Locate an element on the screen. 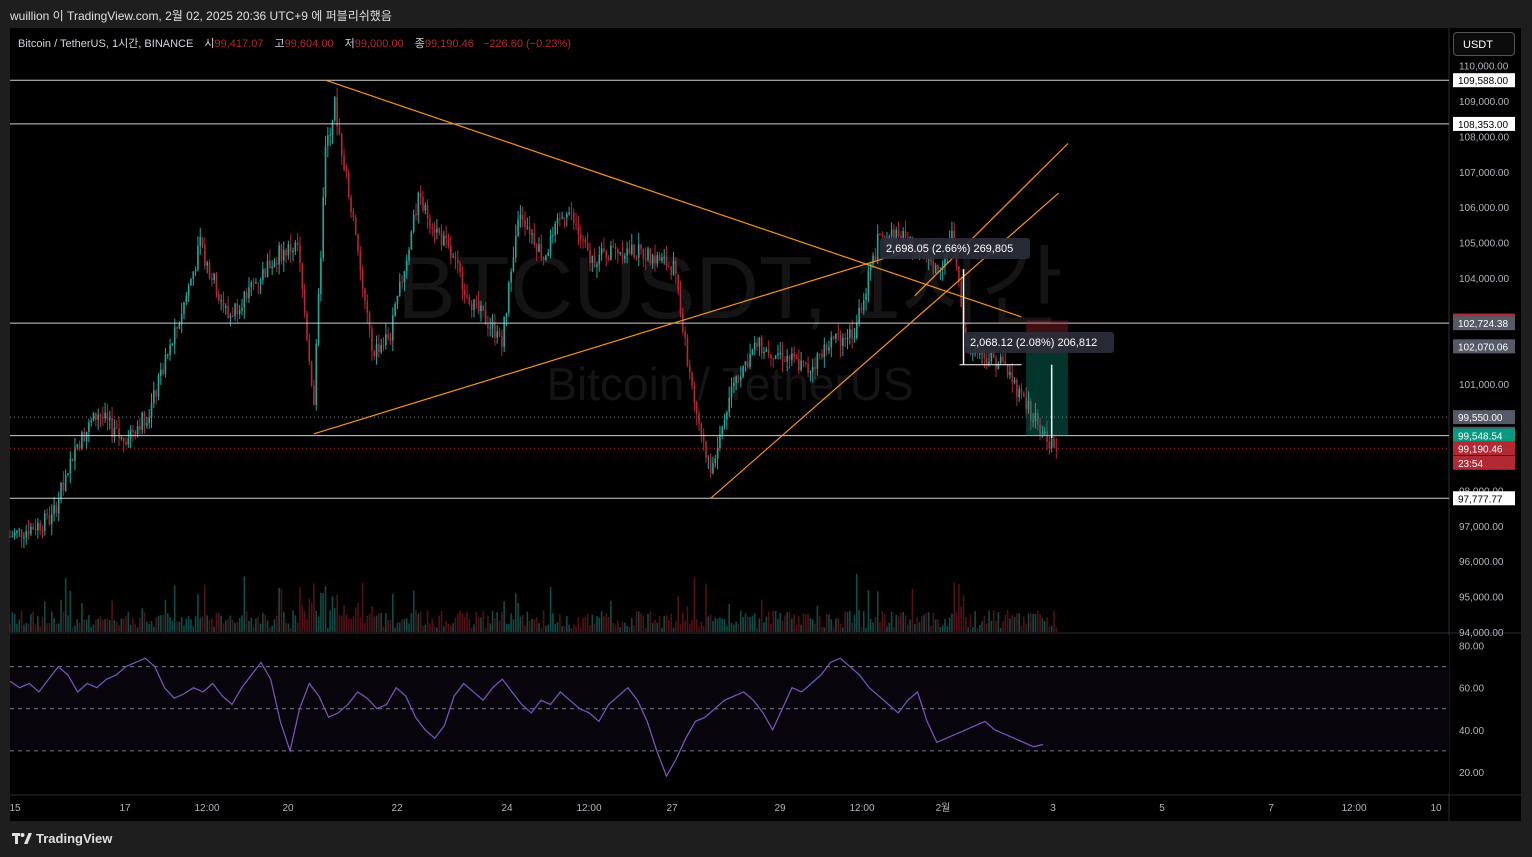 The height and width of the screenshot is (857, 1532). price-tag-0: 109,588.00 is located at coordinates (1483, 81).